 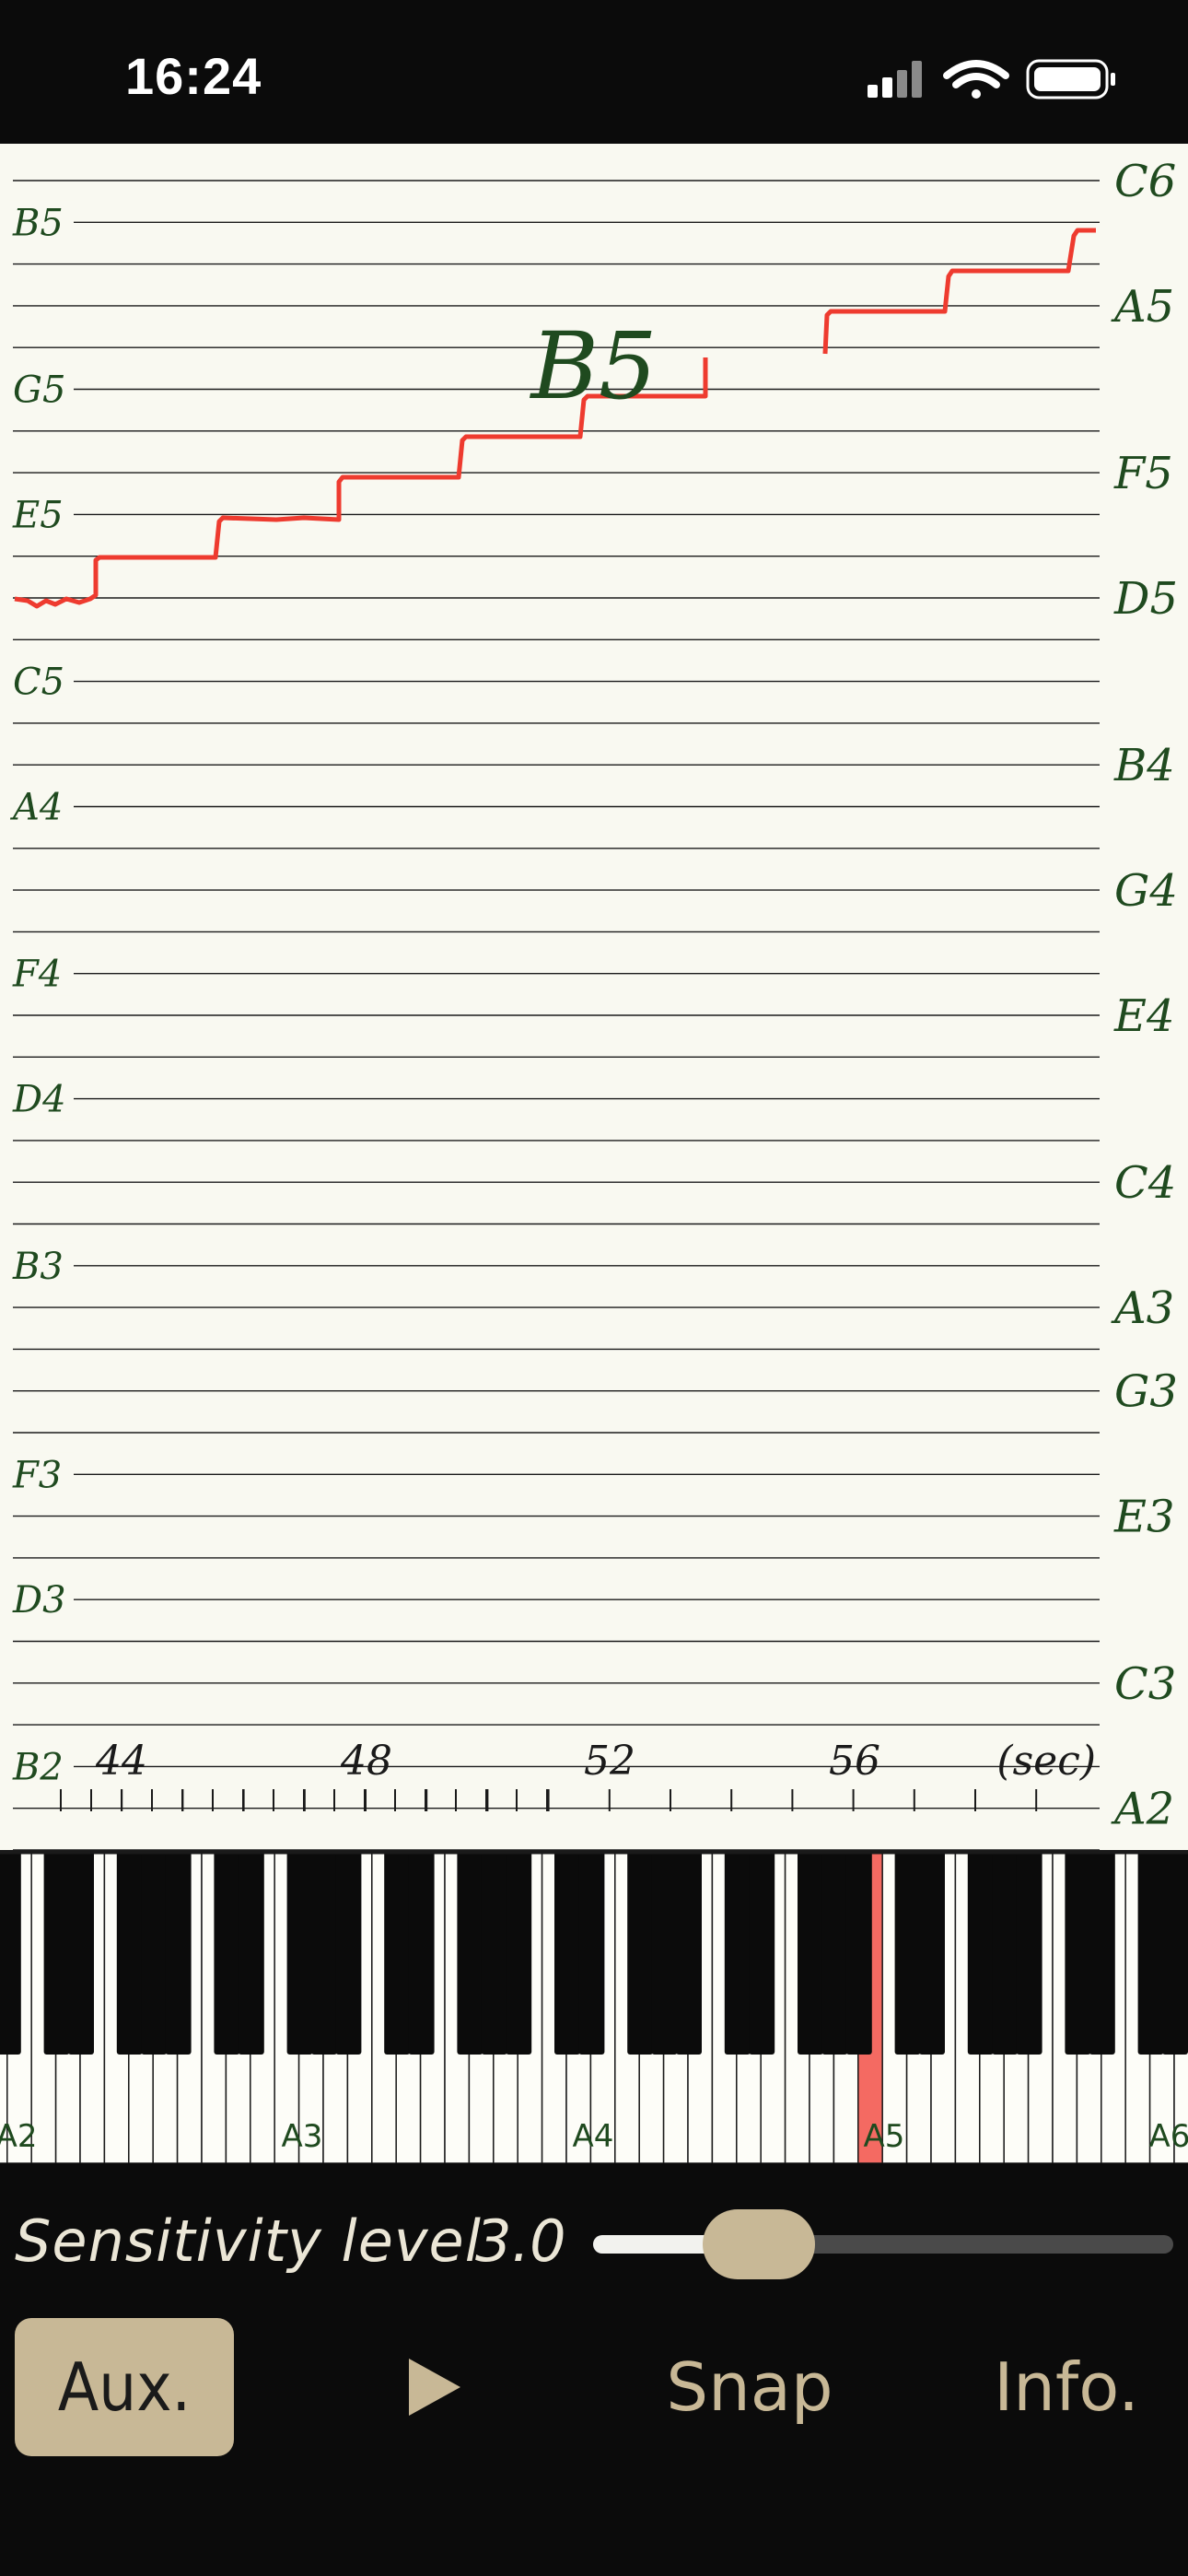 I want to click on time-unit-label: (sec), so click(x=1046, y=1761).